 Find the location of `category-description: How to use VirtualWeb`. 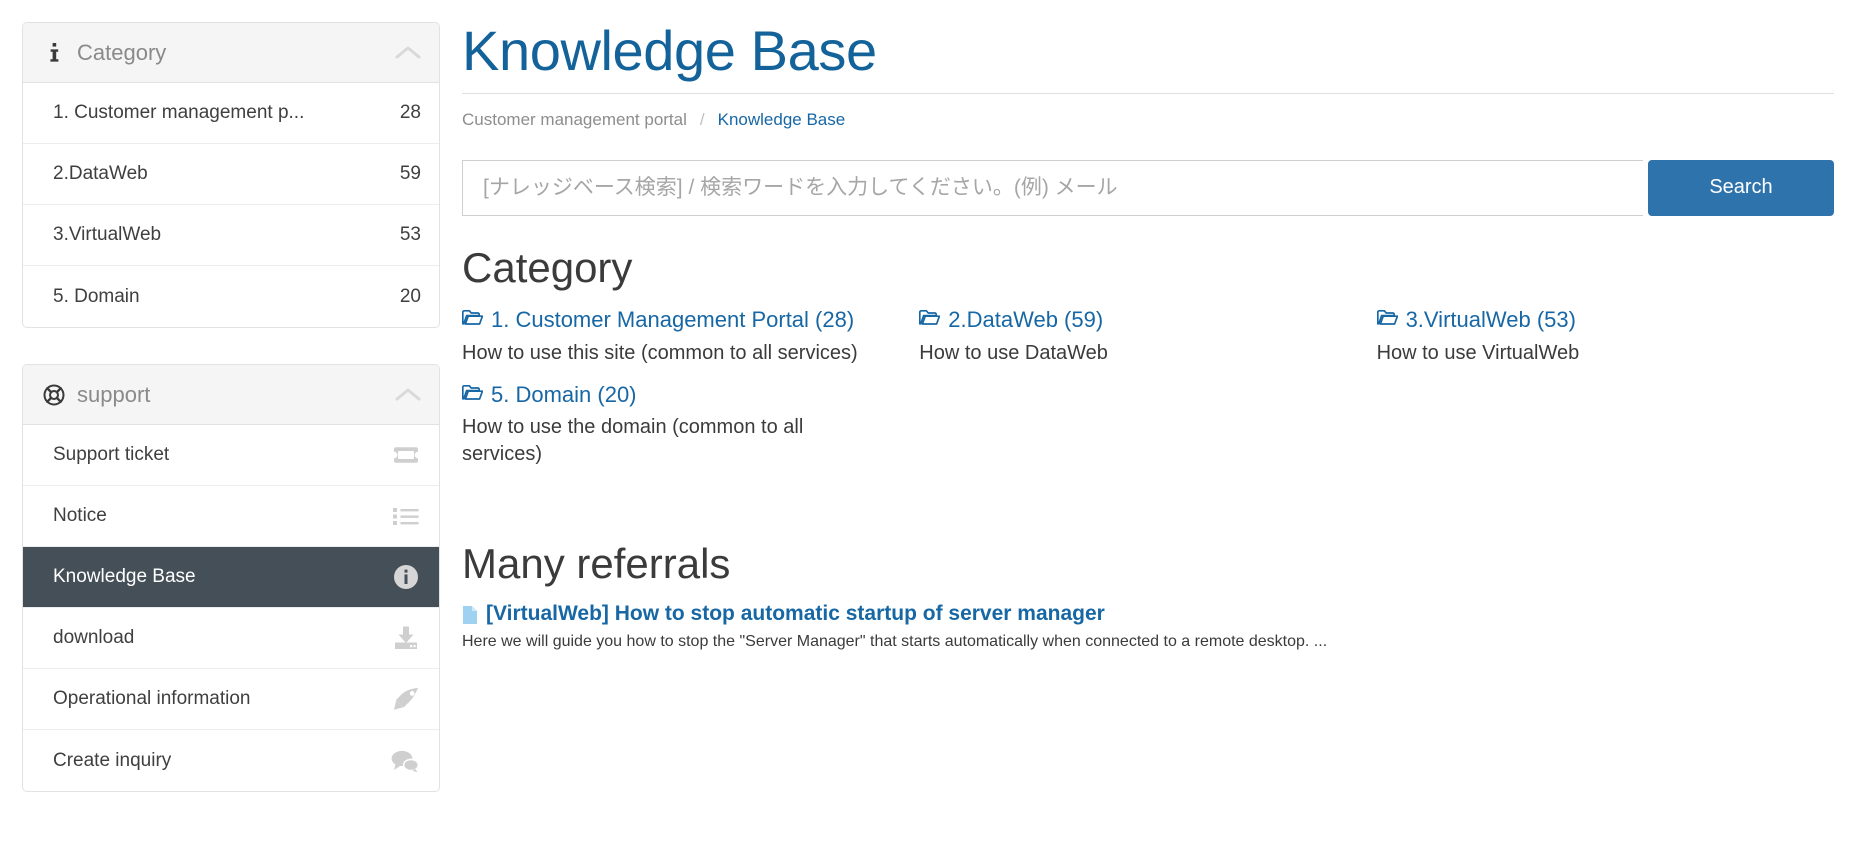

category-description: How to use VirtualWeb is located at coordinates (1478, 352).